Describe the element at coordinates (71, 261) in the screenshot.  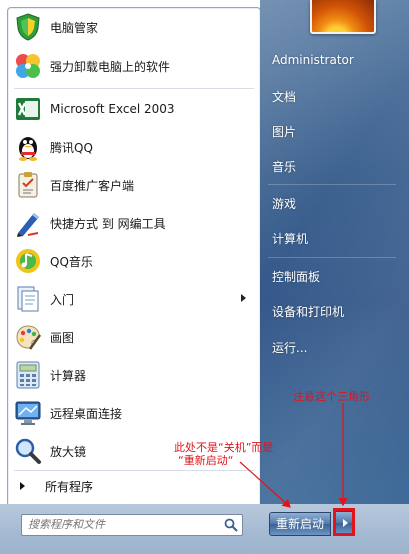
I see `program-label: QQ音乐` at that location.